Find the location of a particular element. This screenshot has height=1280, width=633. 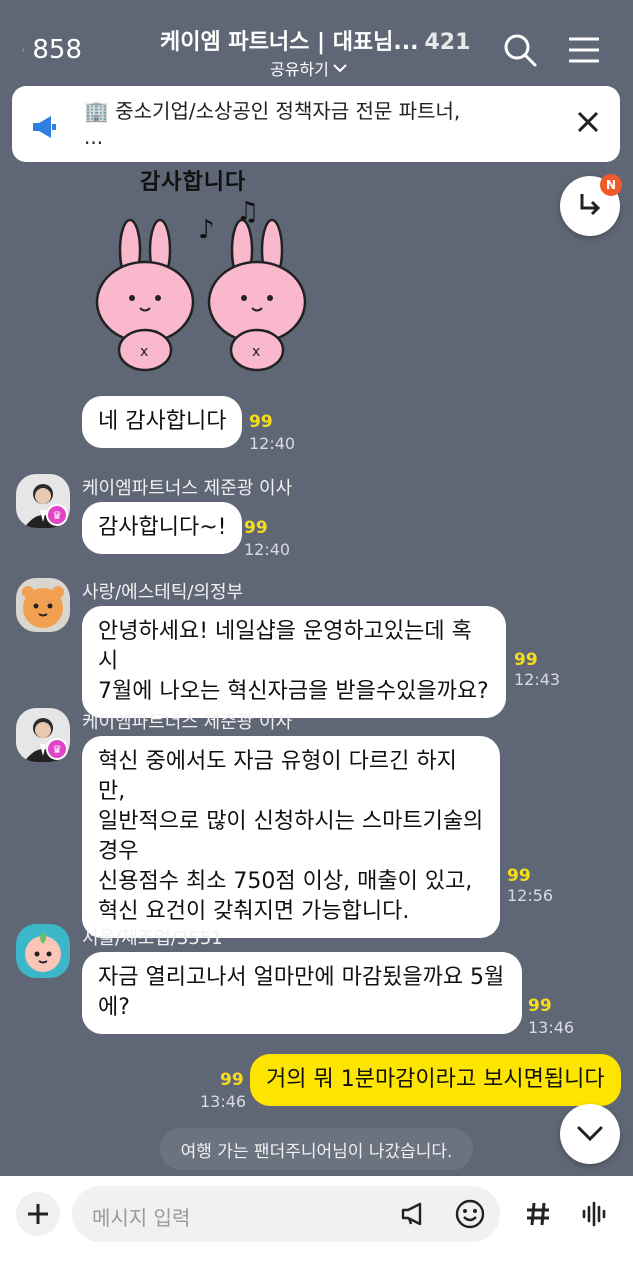

message-line: 자금 열리고나서 얼마만에 마감됬을까요 5월 is located at coordinates (301, 977).